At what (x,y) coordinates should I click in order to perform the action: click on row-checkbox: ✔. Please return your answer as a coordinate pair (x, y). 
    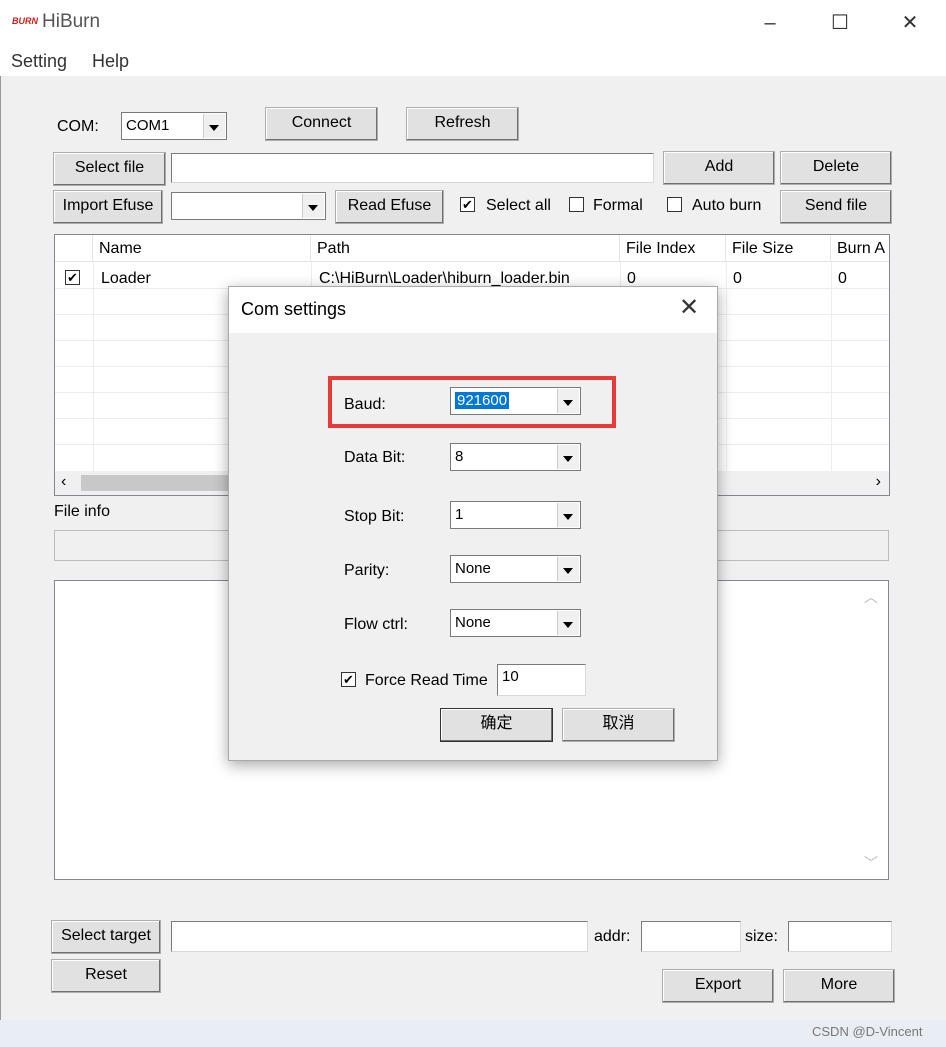
    Looking at the image, I should click on (72, 277).